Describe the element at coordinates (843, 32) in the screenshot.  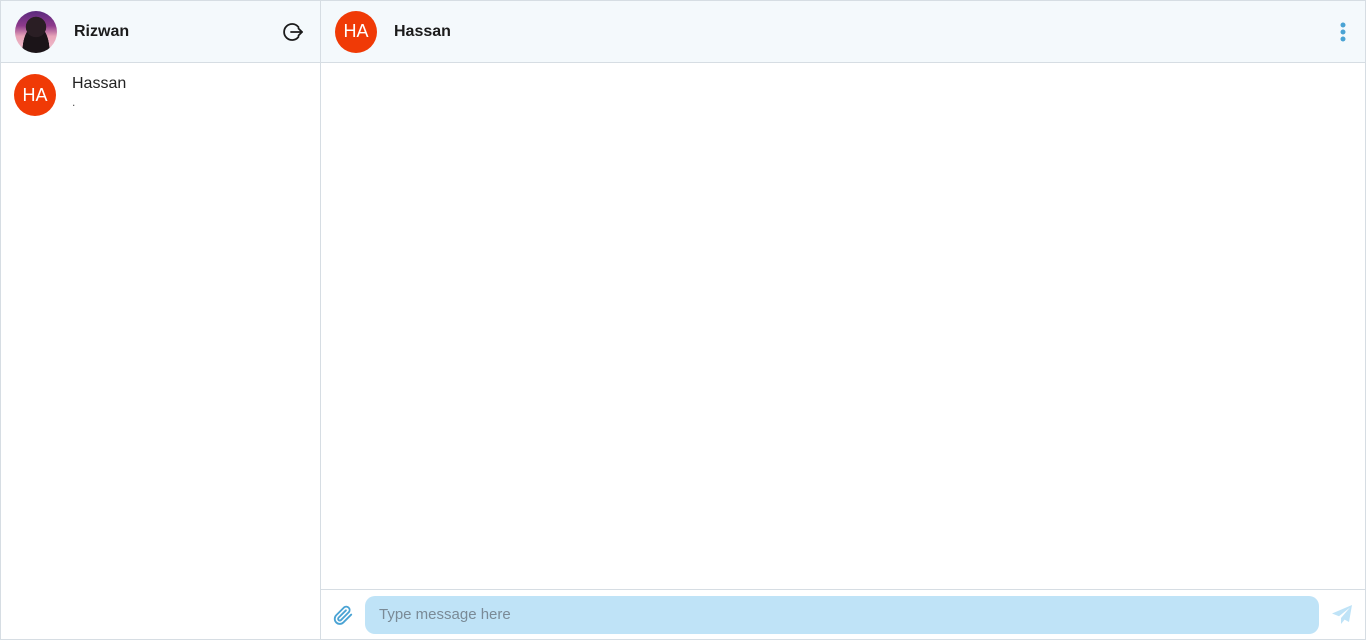
I see `conversation-header: HA Hassan` at that location.